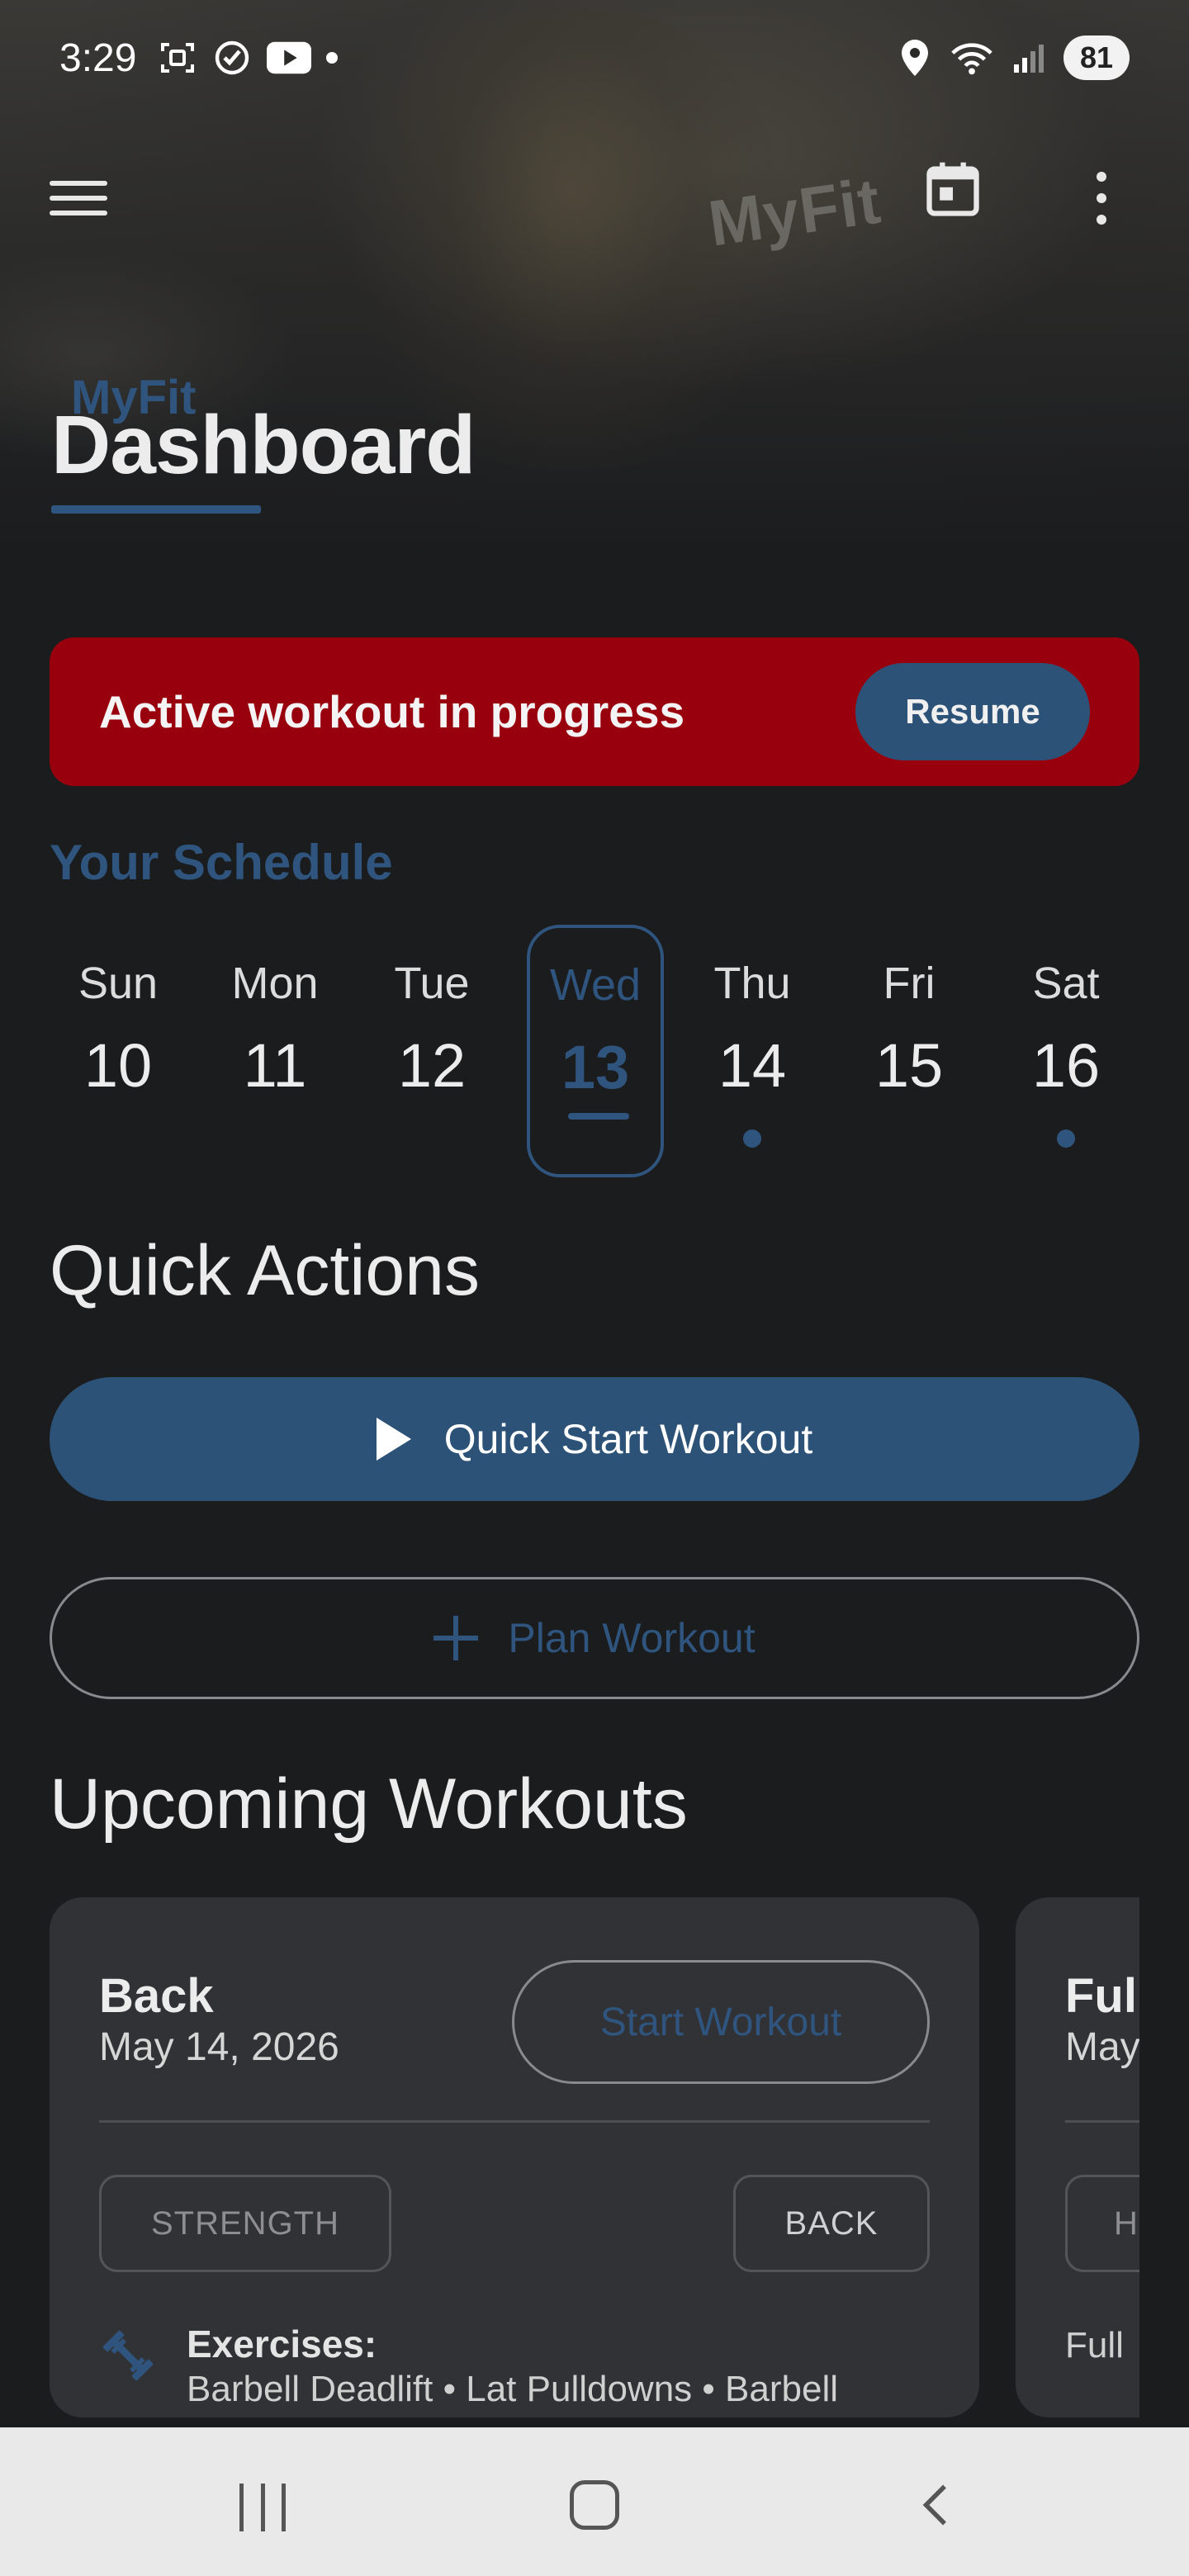 Image resolution: width=1189 pixels, height=2576 pixels. I want to click on workout-card: Full May H Full, so click(1077, 2157).